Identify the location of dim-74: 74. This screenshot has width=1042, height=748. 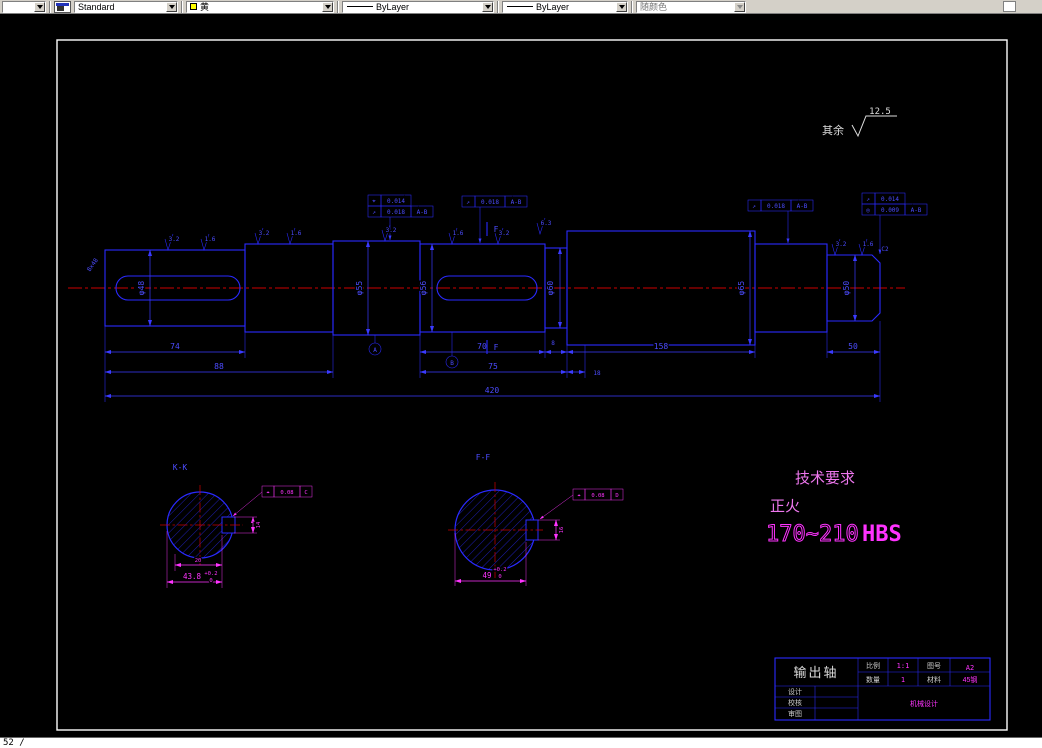
(175, 346).